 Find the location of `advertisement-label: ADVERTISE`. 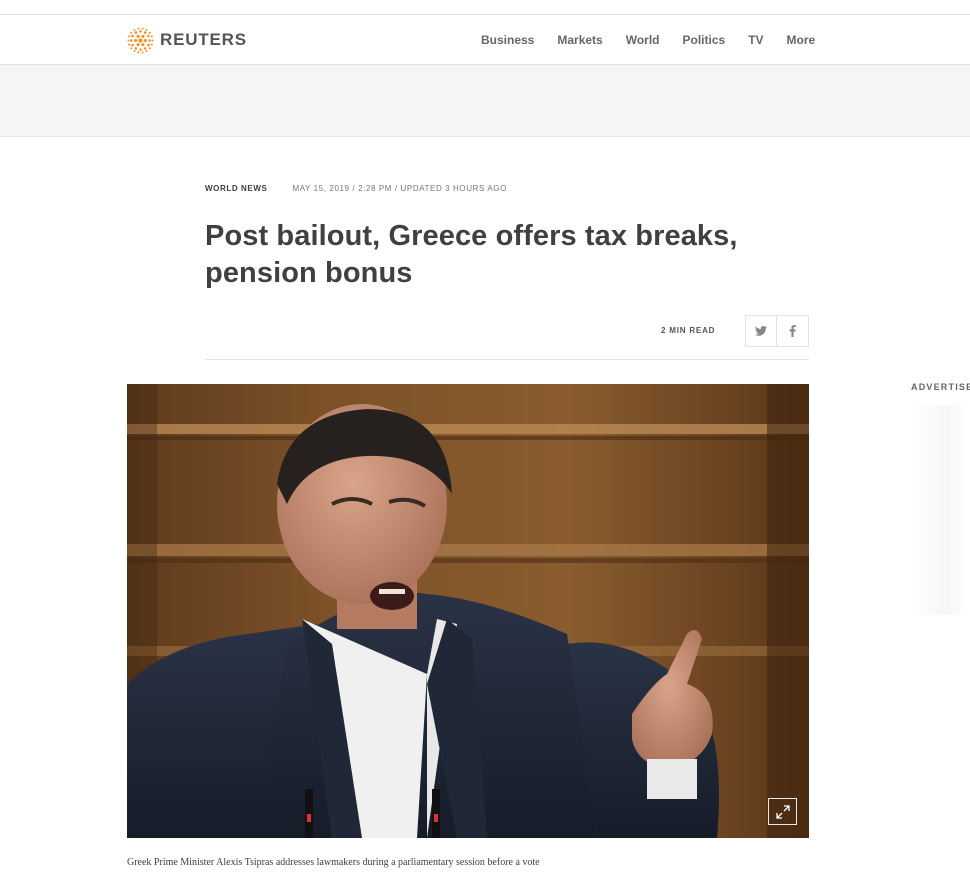

advertisement-label: ADVERTISE is located at coordinates (940, 387).